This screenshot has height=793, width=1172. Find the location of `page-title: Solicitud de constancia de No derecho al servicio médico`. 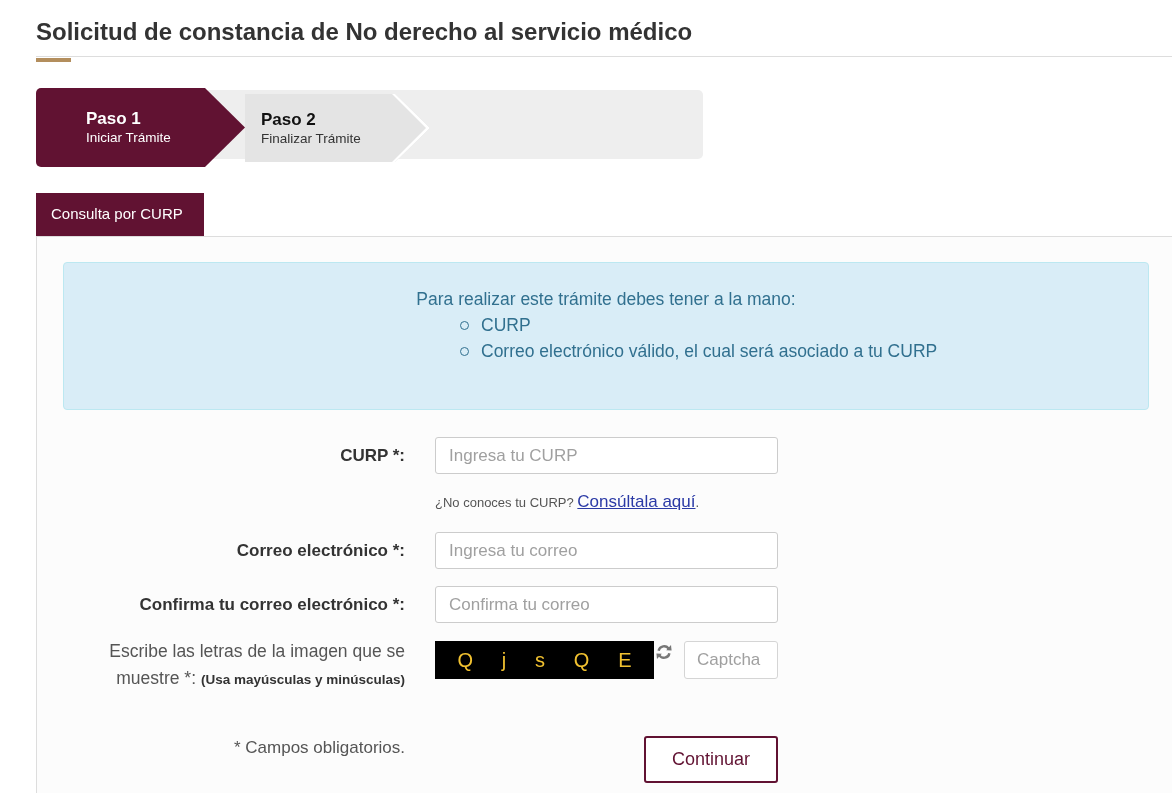

page-title: Solicitud de constancia de No derecho al servicio médico is located at coordinates (365, 32).